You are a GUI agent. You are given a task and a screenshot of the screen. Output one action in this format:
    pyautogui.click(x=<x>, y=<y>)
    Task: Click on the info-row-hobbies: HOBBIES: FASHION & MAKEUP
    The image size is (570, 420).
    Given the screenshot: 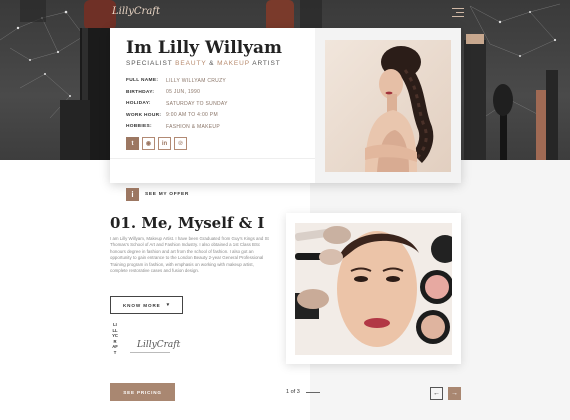 What is the action you would take?
    pyautogui.click(x=177, y=127)
    